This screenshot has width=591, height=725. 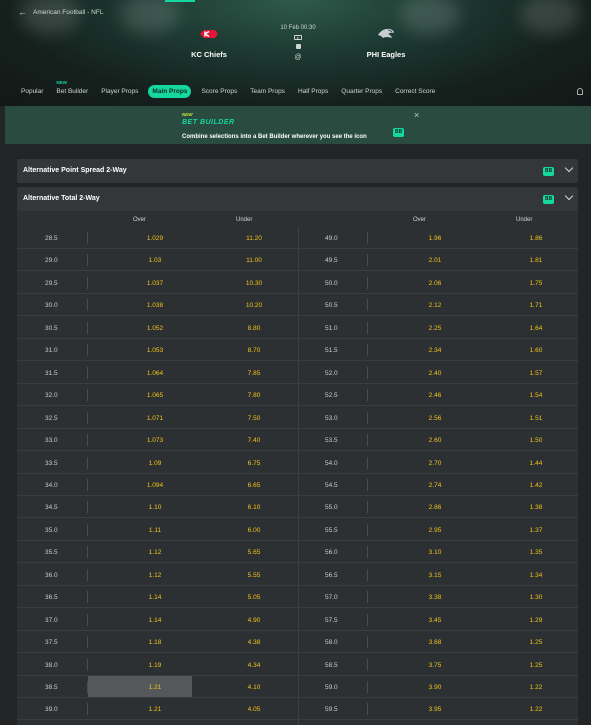 I want to click on under-odds: 1.37, so click(x=536, y=530).